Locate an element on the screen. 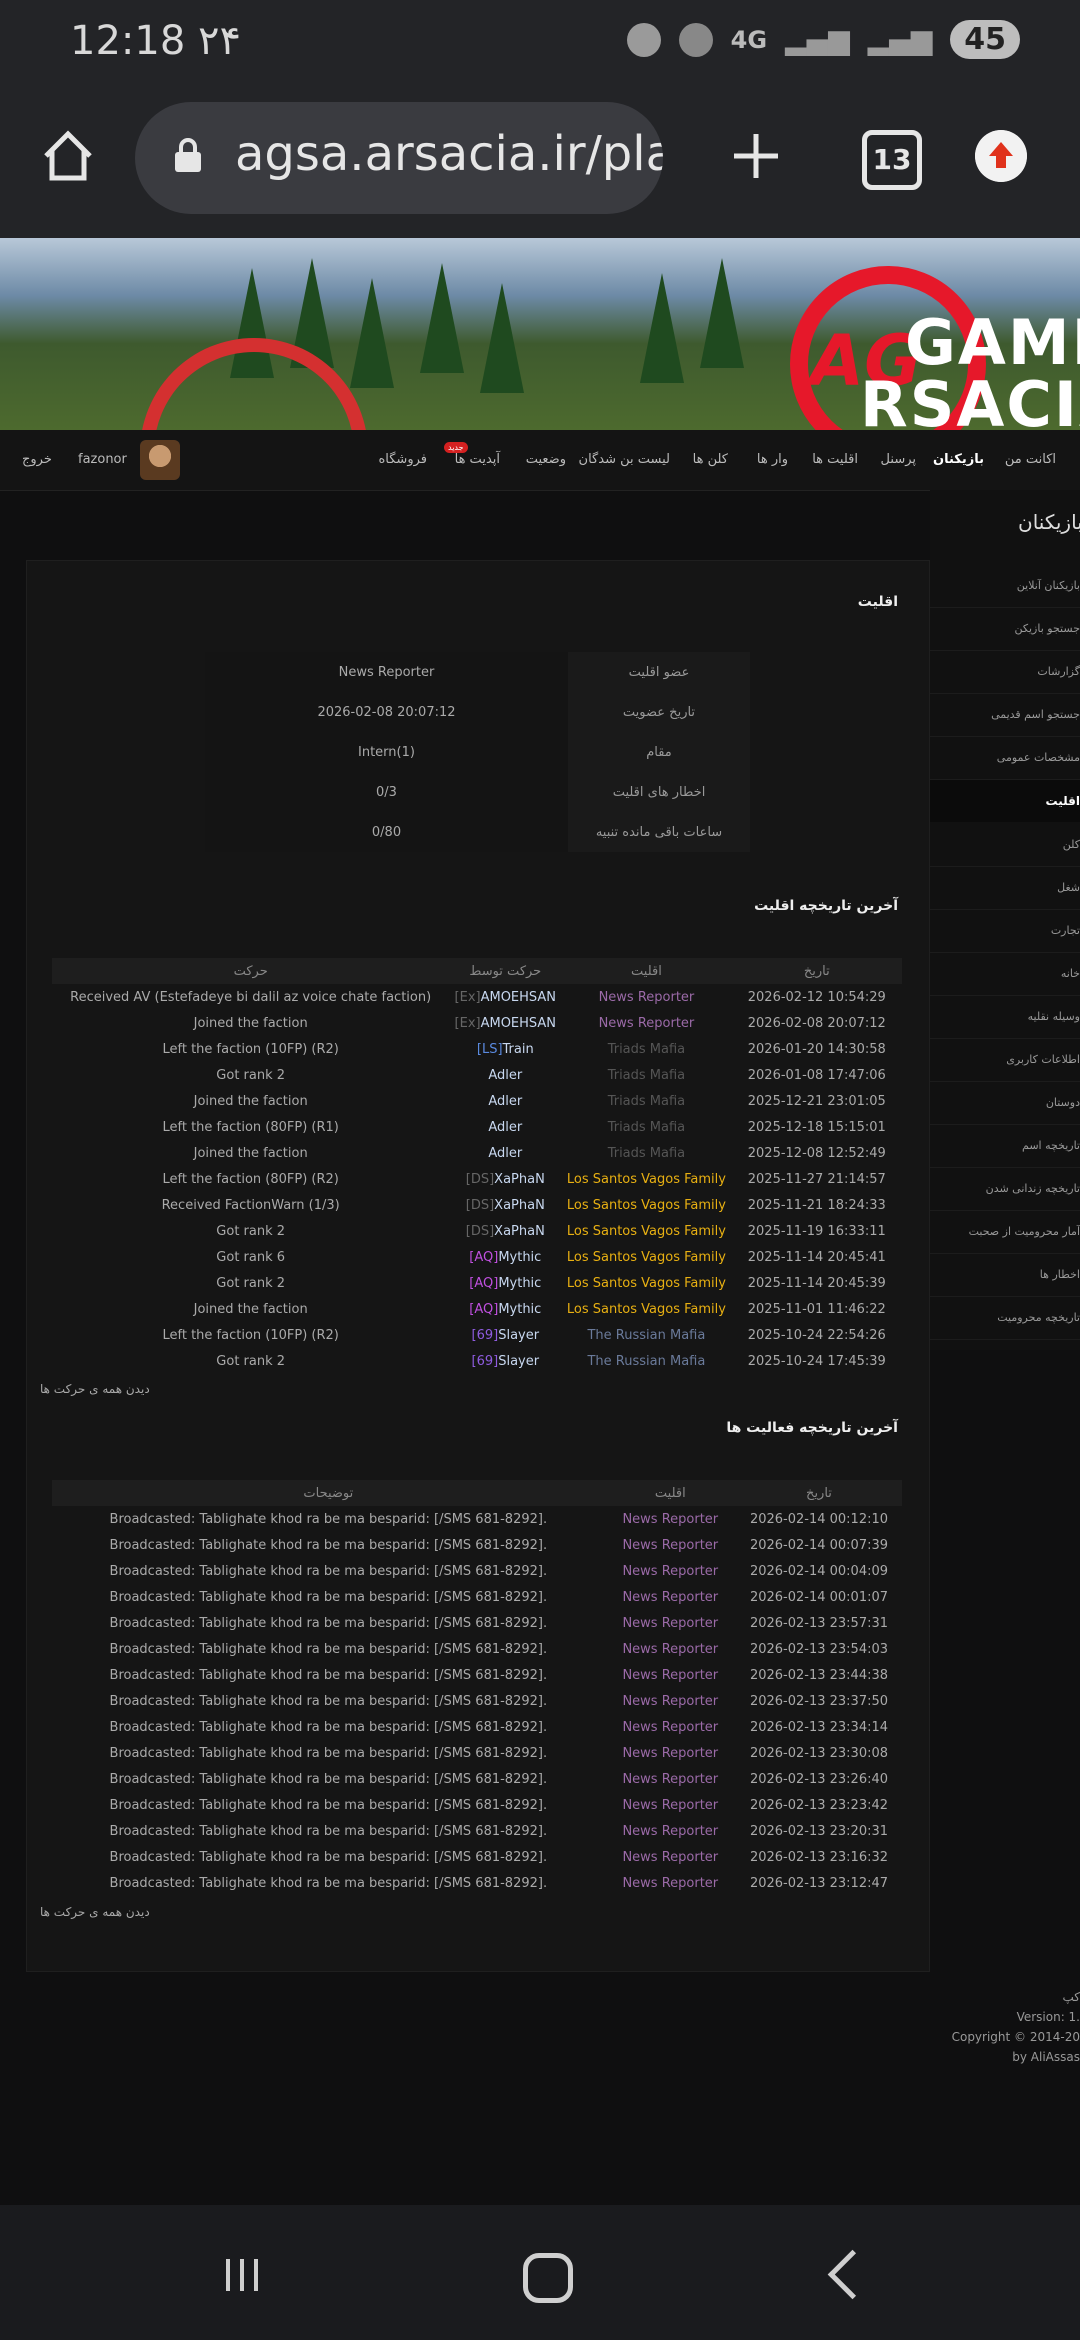  system-nav-bar is located at coordinates (540, 2272).